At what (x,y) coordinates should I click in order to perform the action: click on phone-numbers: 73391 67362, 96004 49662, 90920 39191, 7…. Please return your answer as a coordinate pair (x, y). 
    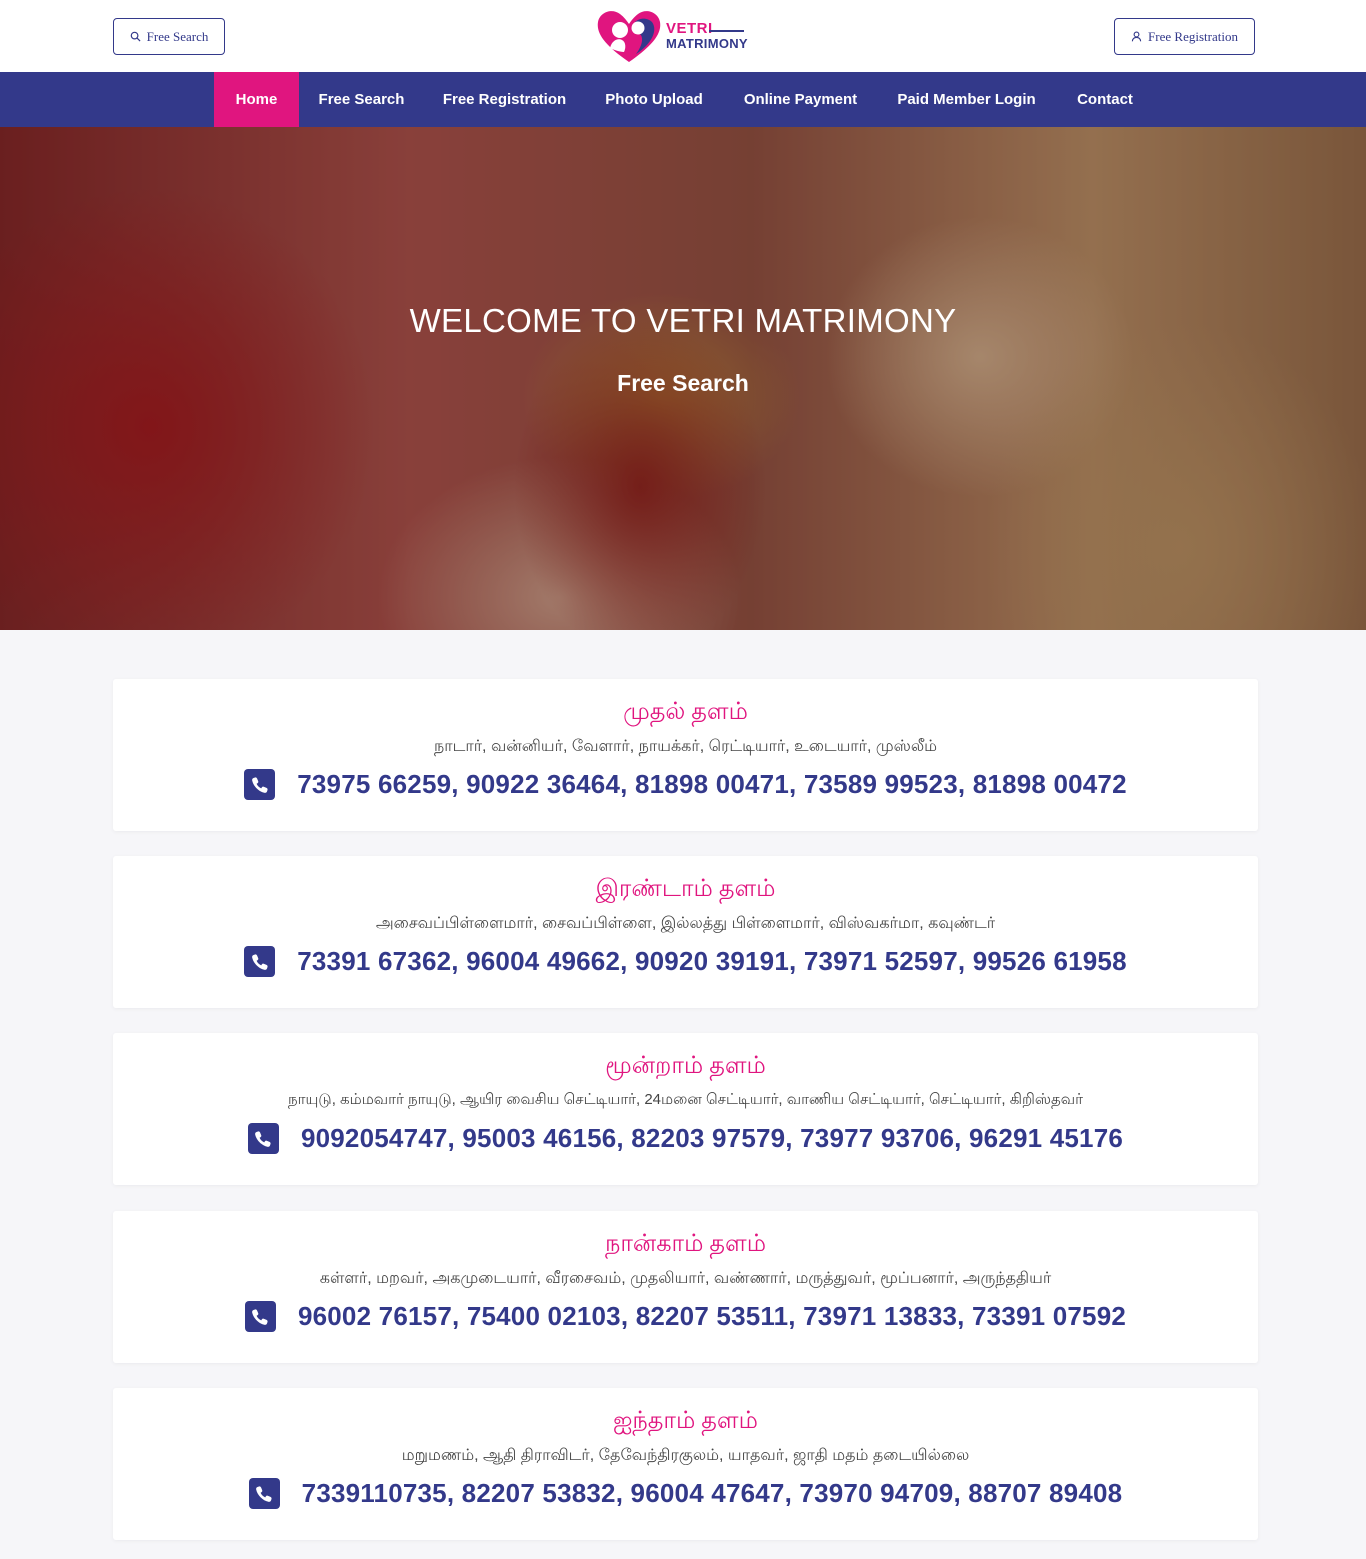
    Looking at the image, I should click on (712, 961).